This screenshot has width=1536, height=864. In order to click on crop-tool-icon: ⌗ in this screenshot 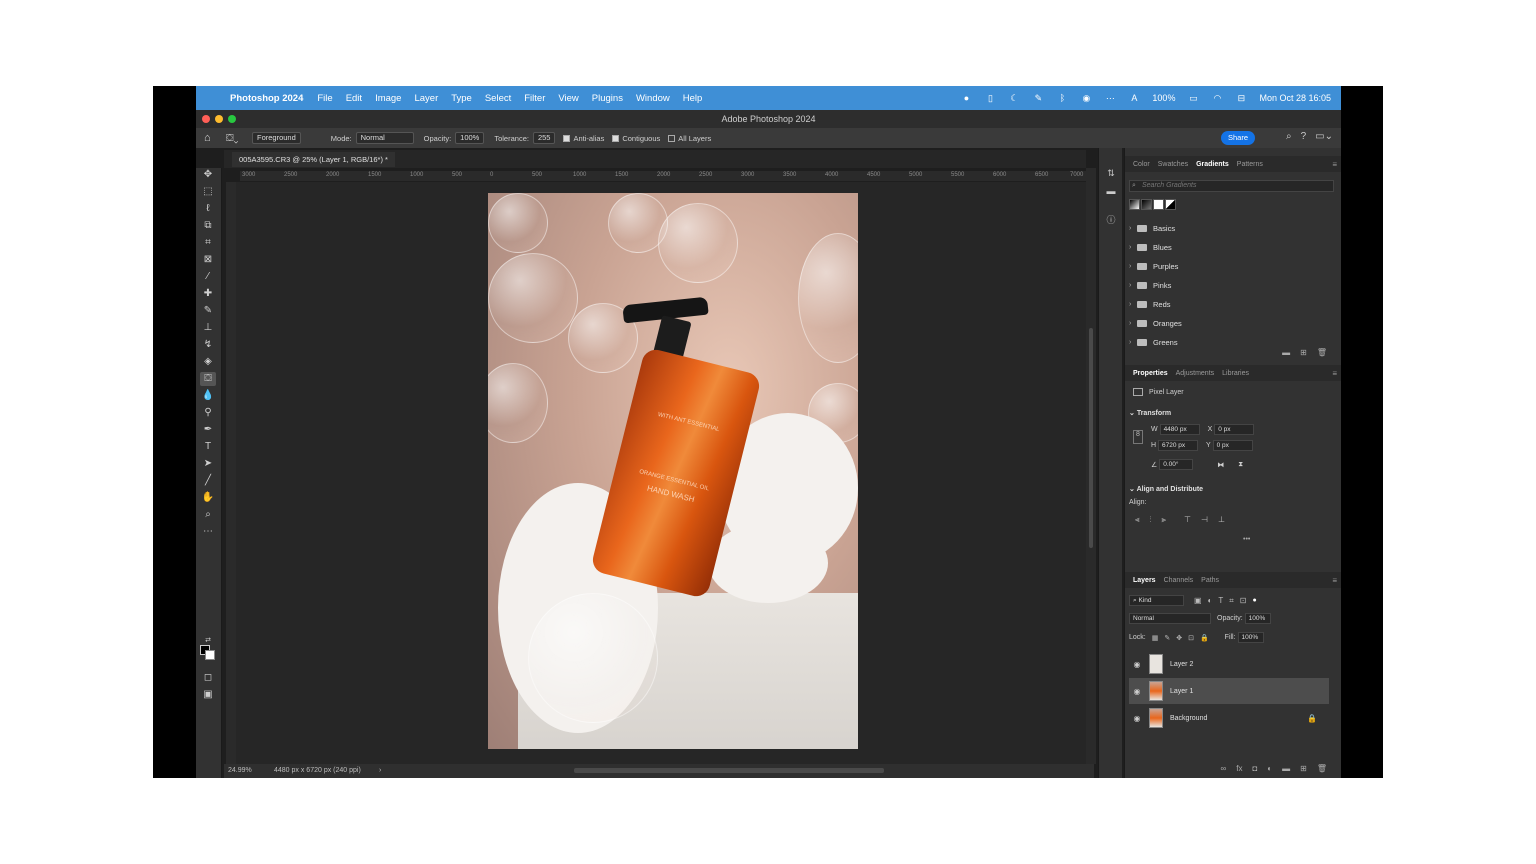, I will do `click(208, 243)`.